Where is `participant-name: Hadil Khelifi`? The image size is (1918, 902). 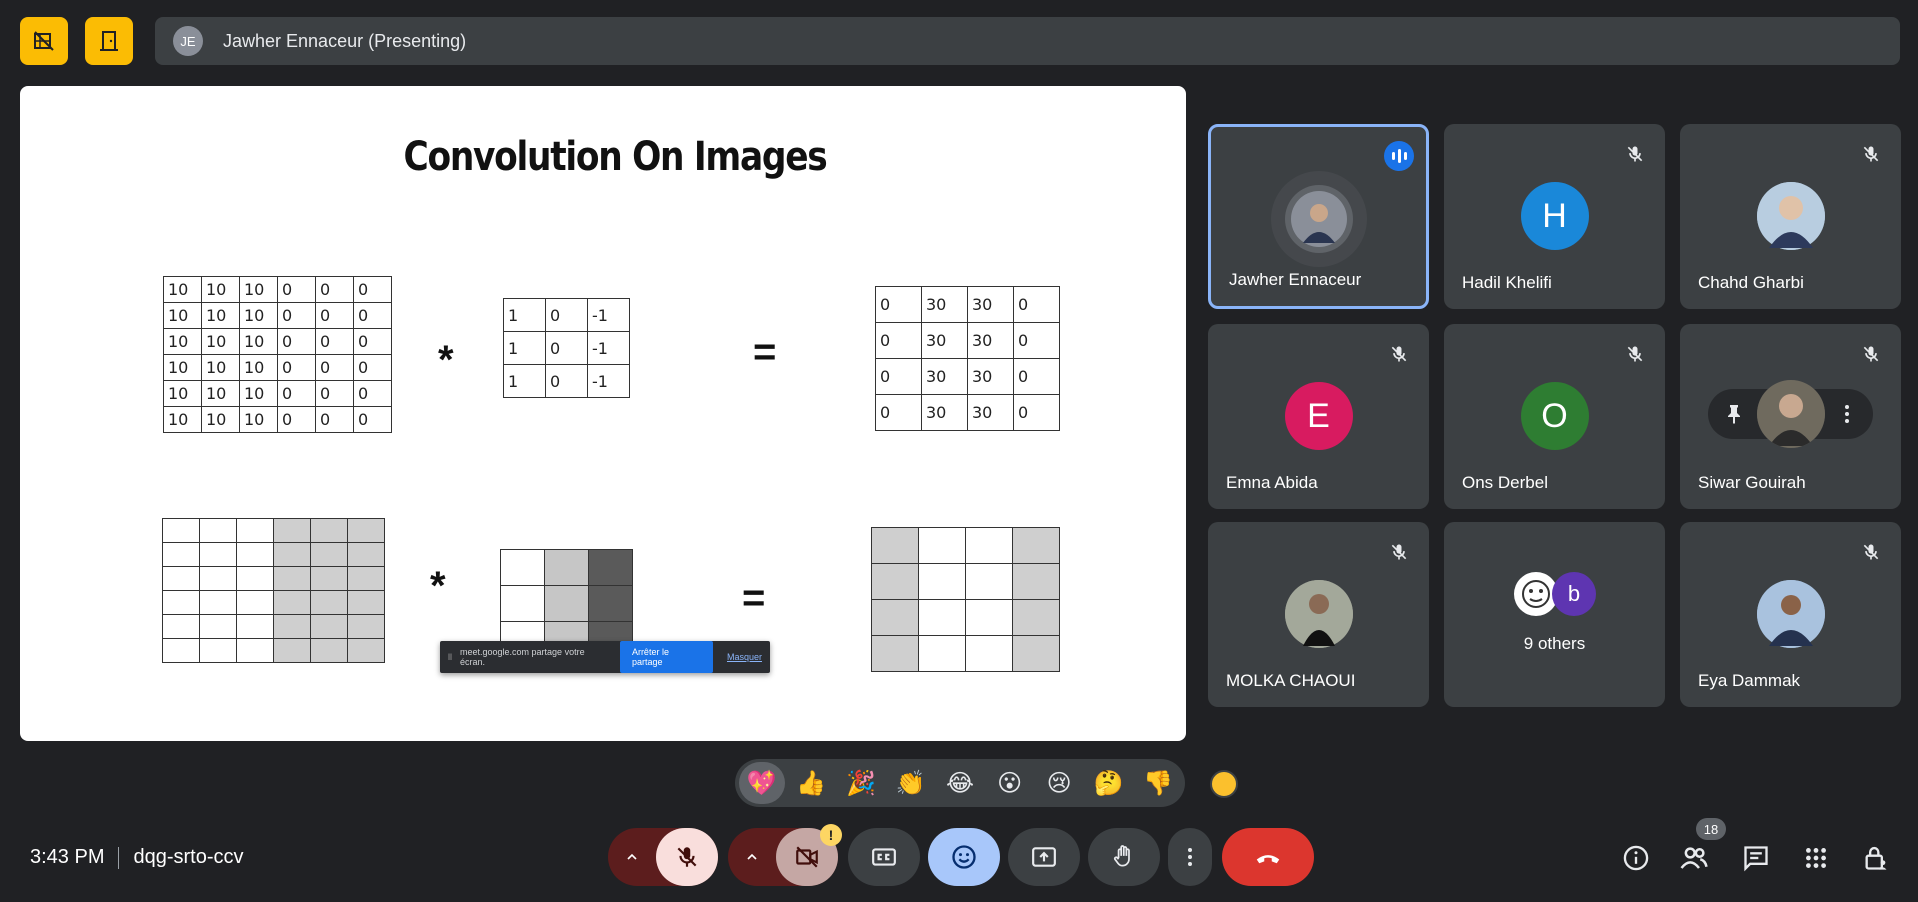
participant-name: Hadil Khelifi is located at coordinates (1507, 282).